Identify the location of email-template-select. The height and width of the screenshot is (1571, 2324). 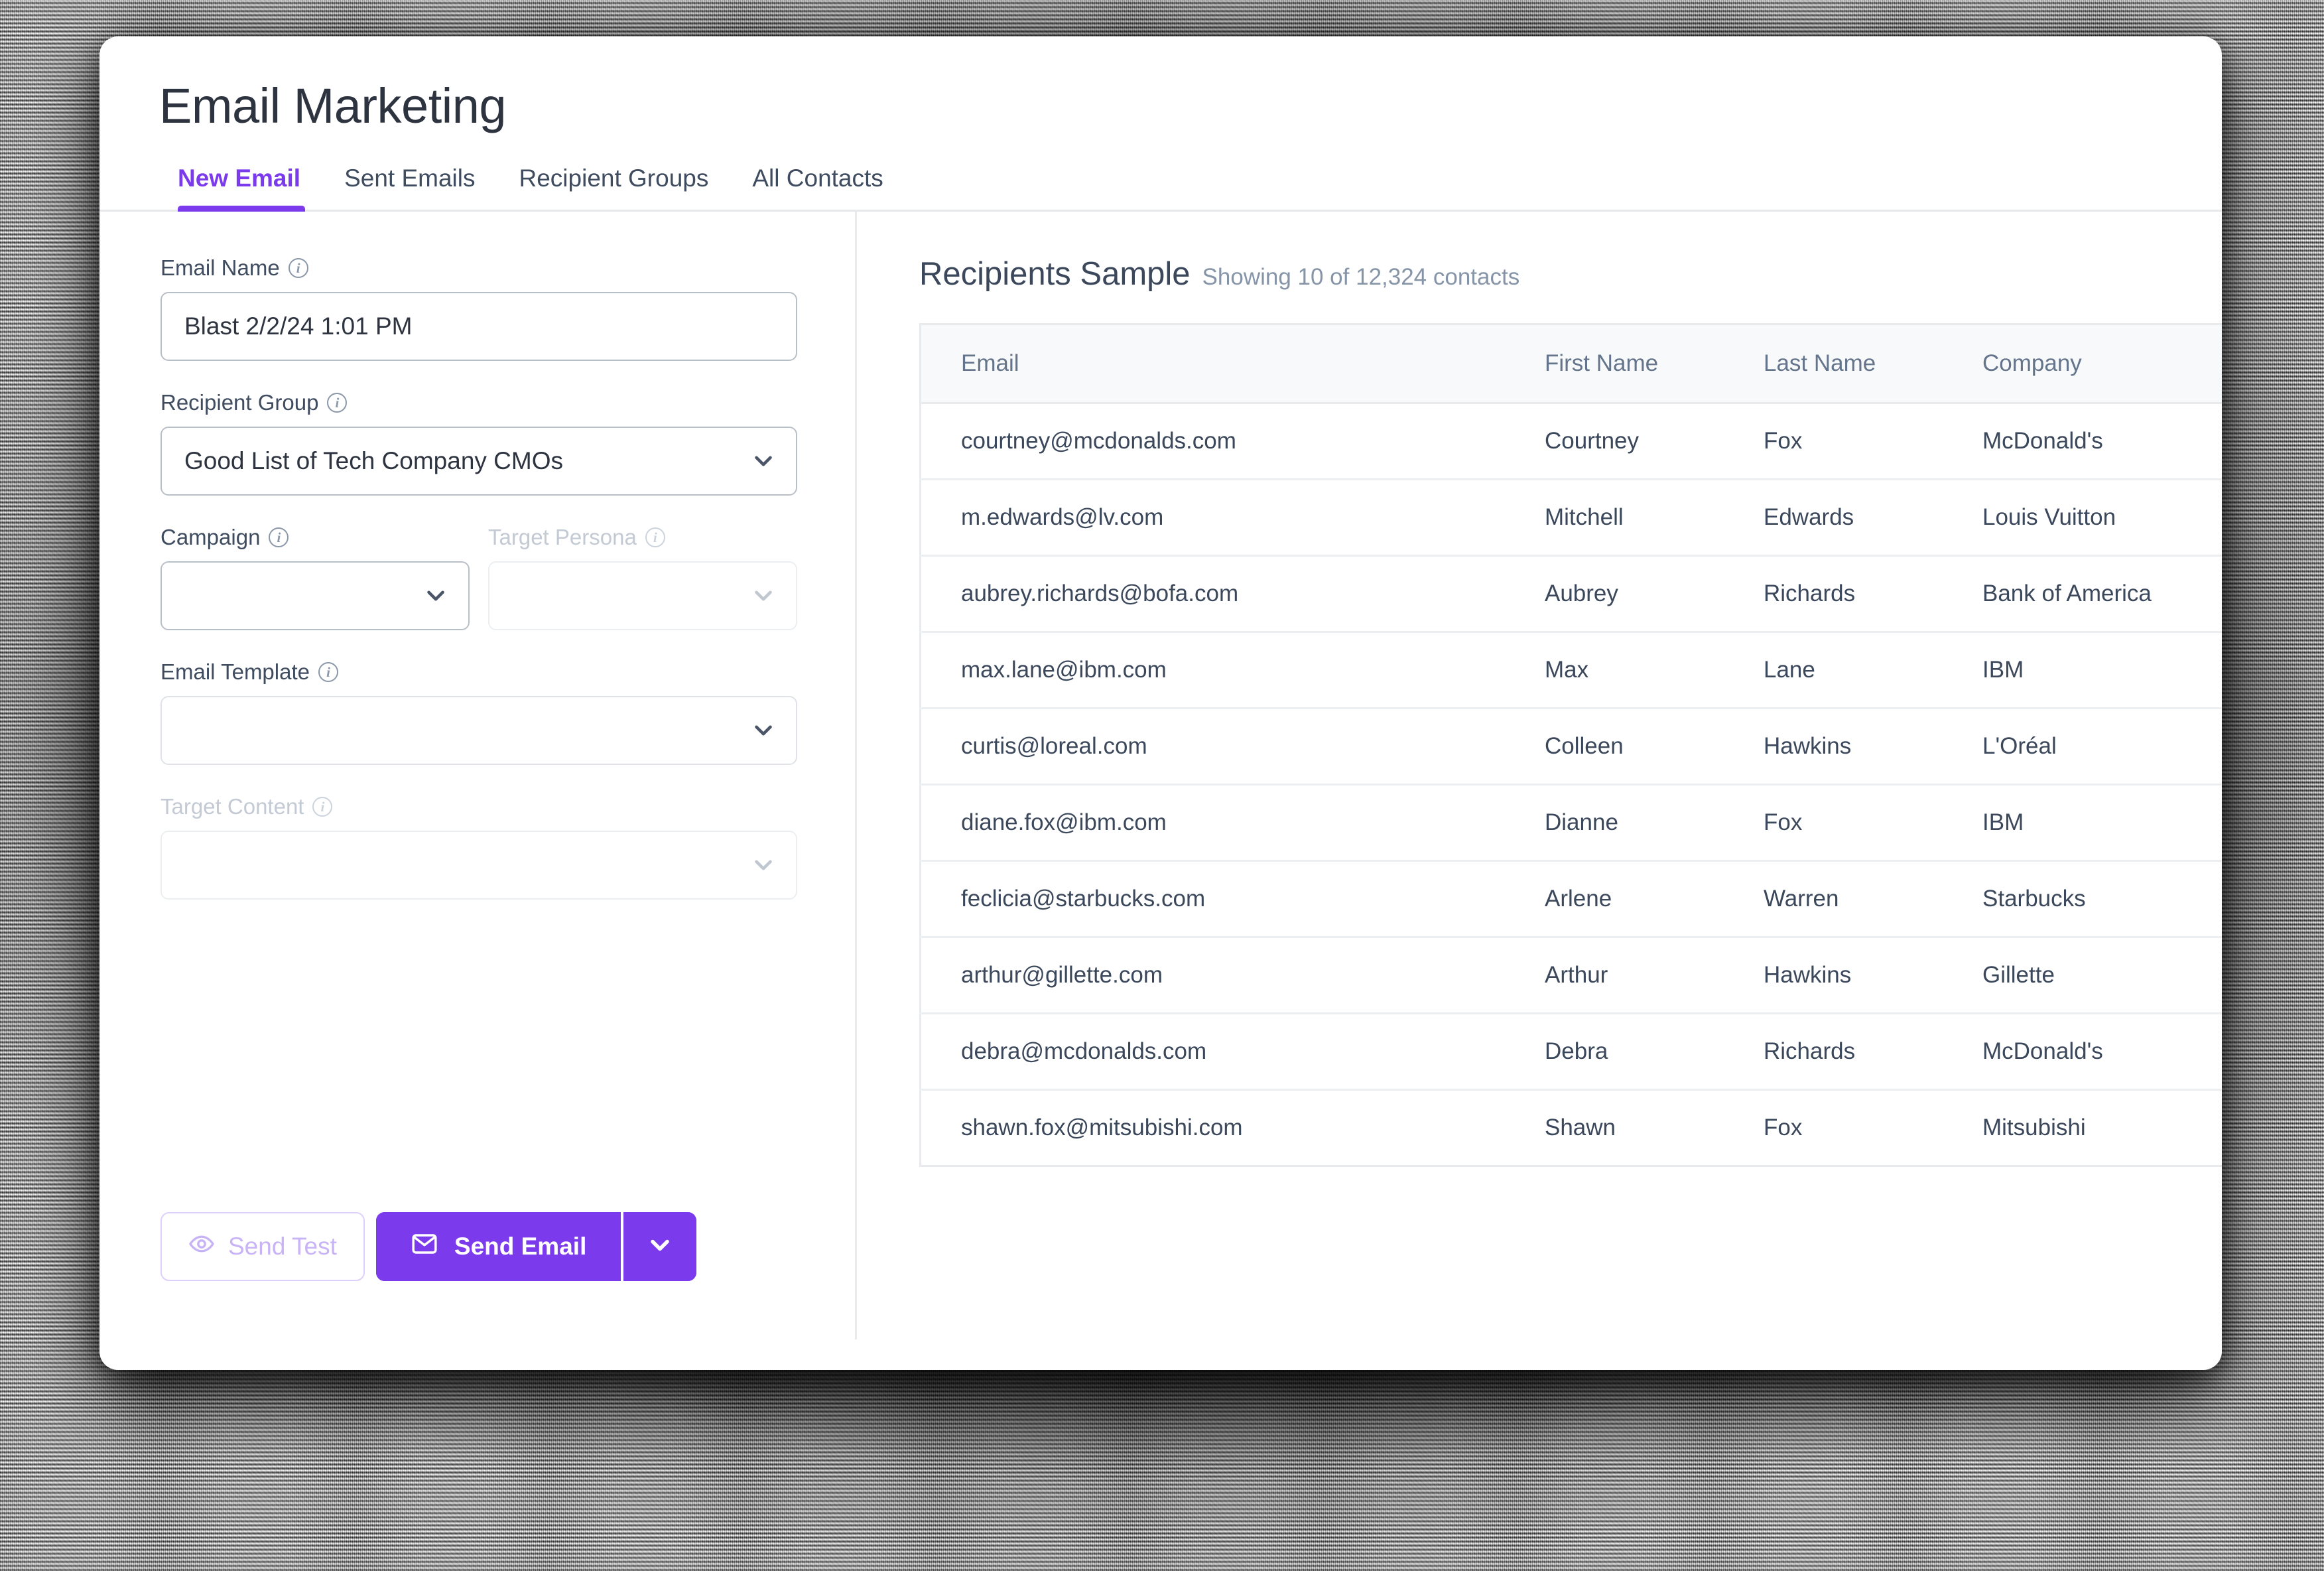
(479, 730).